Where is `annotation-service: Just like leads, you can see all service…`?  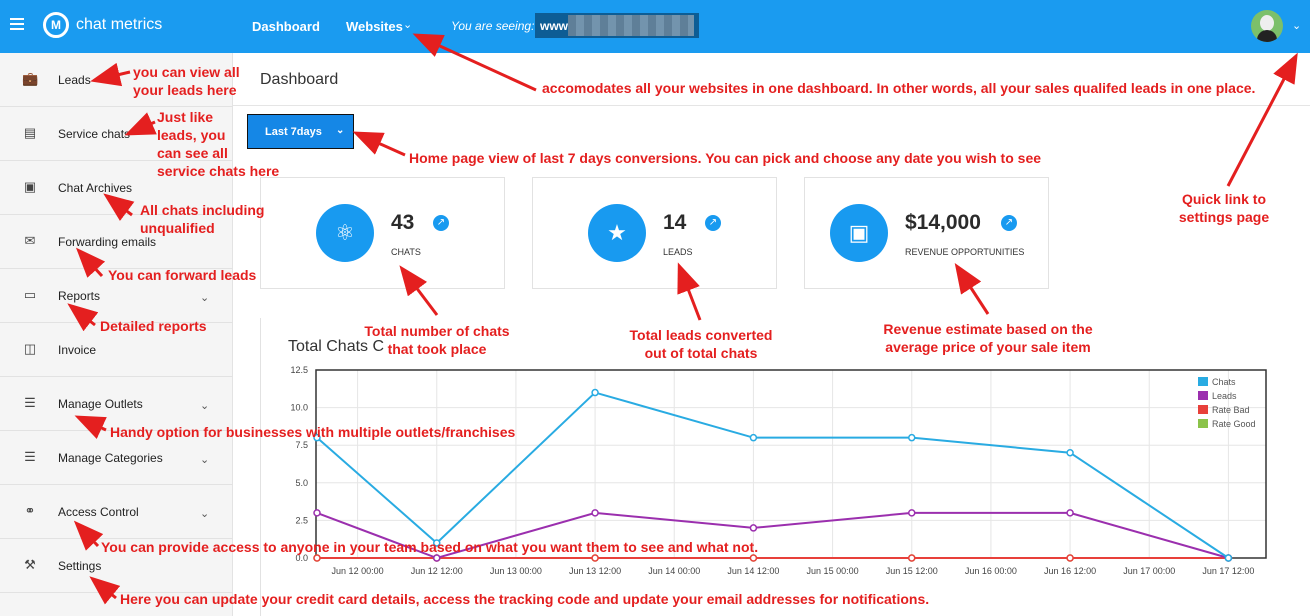
annotation-service: Just like leads, you can see all service… is located at coordinates (218, 144).